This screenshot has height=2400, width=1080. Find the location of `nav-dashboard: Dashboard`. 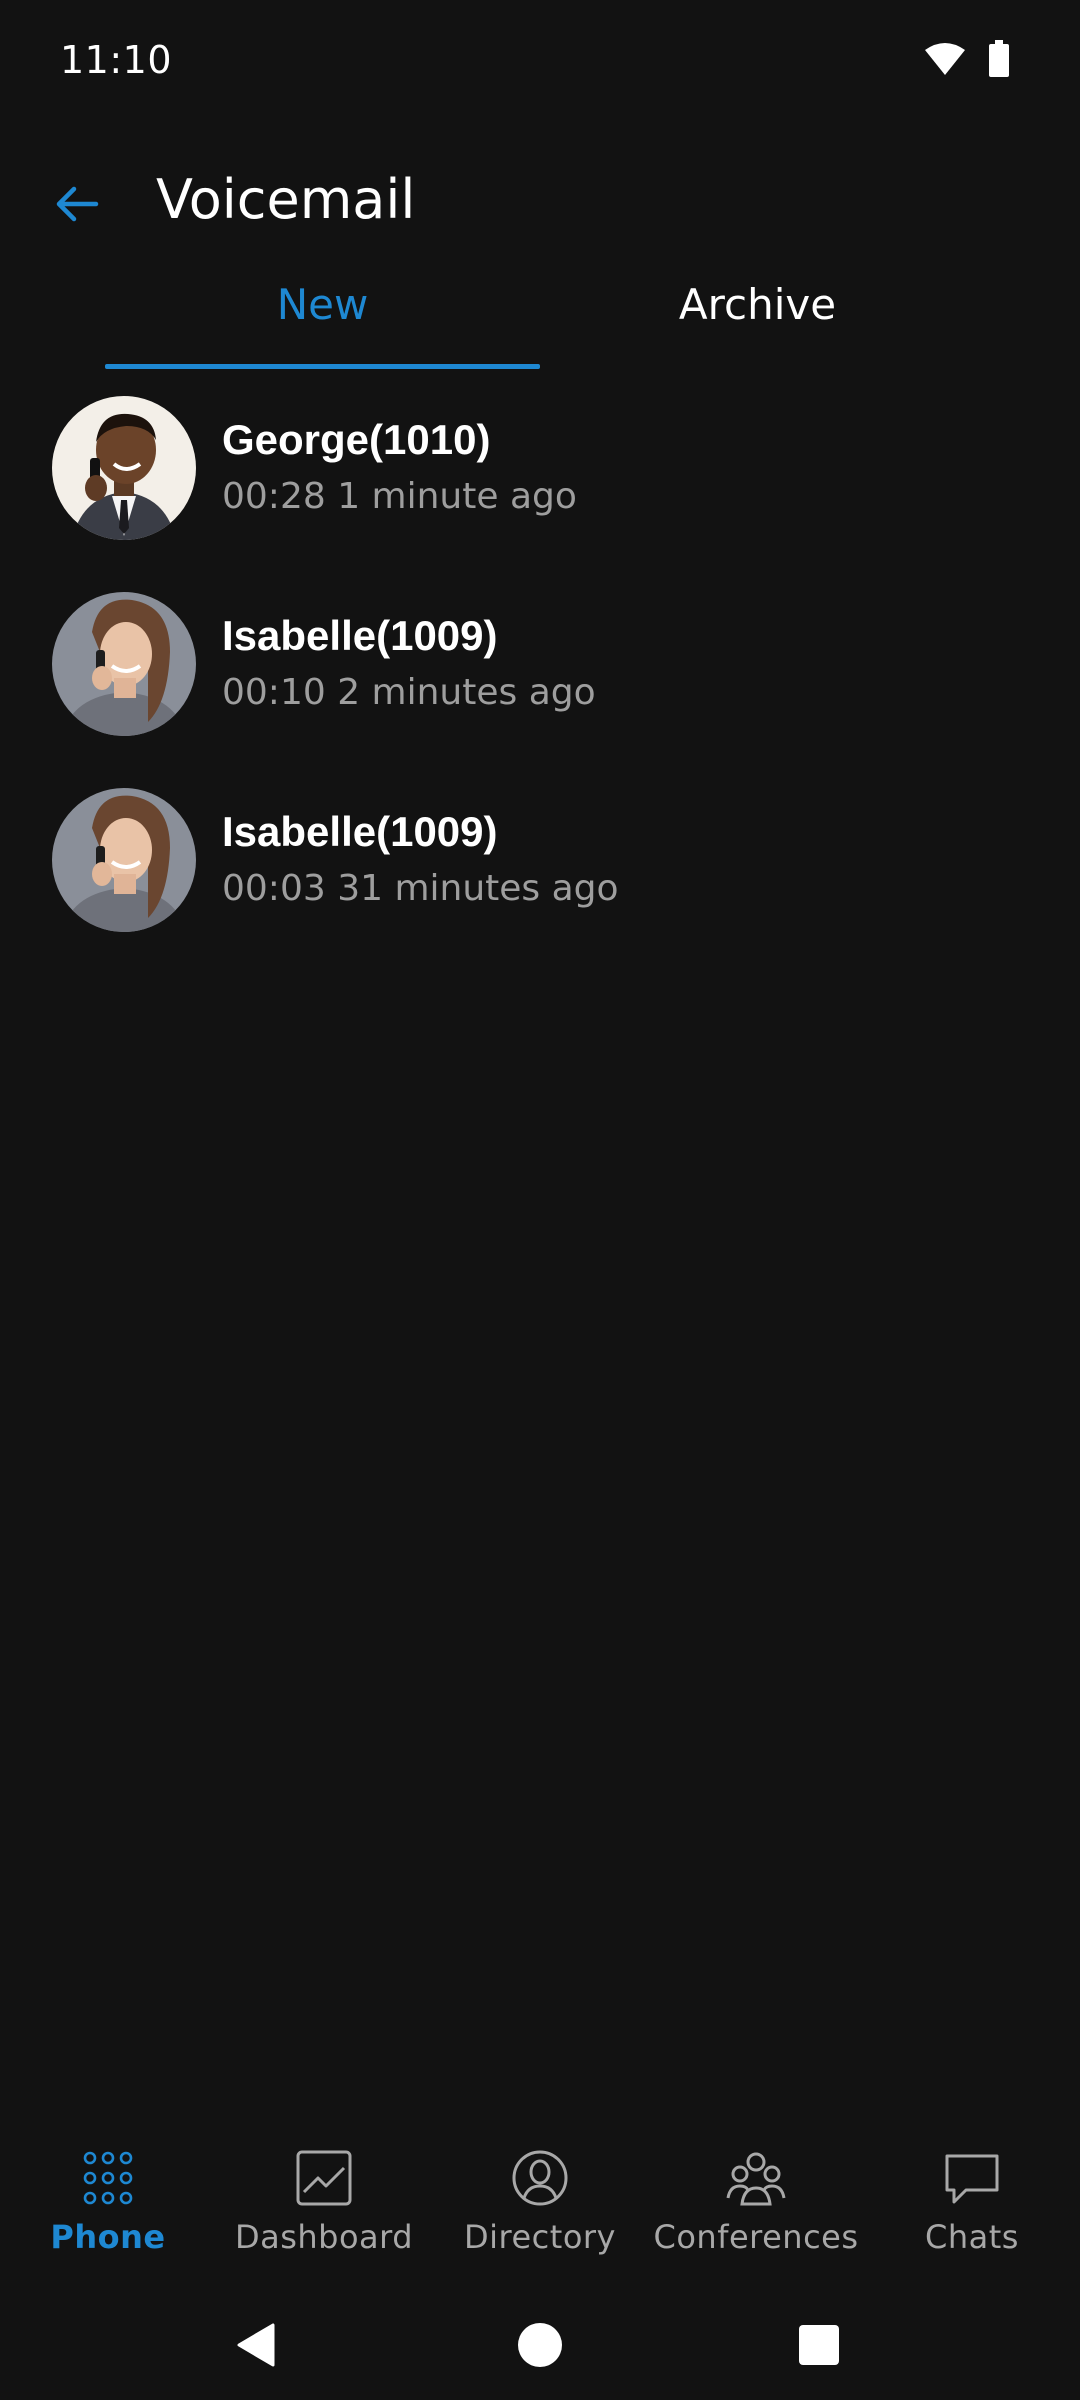

nav-dashboard: Dashboard is located at coordinates (324, 2195).